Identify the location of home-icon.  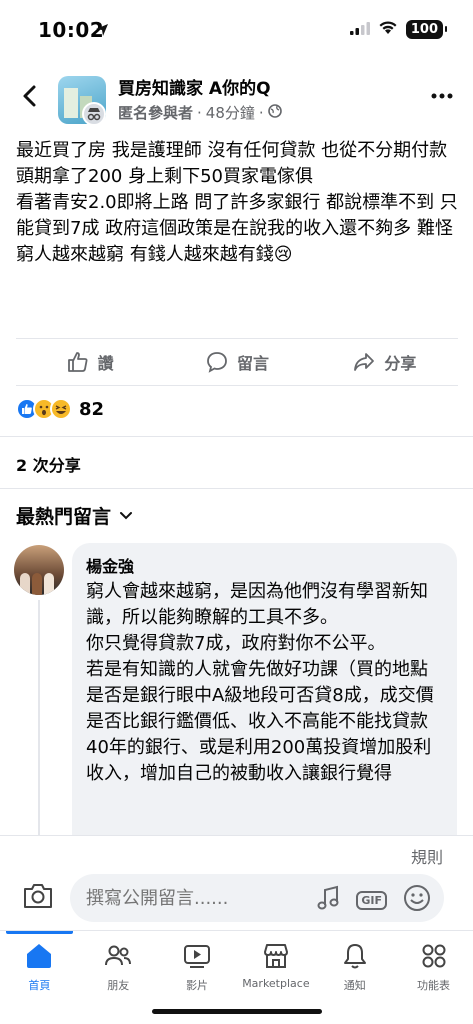
(39, 956).